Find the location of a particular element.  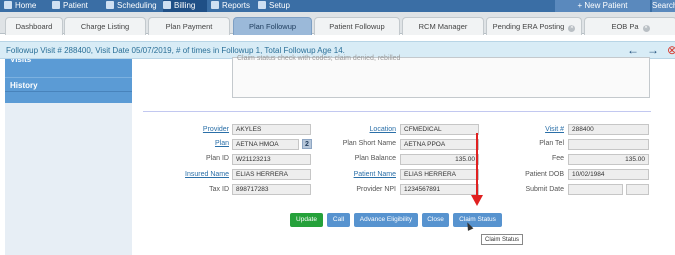

plan-tel-field is located at coordinates (608, 144).